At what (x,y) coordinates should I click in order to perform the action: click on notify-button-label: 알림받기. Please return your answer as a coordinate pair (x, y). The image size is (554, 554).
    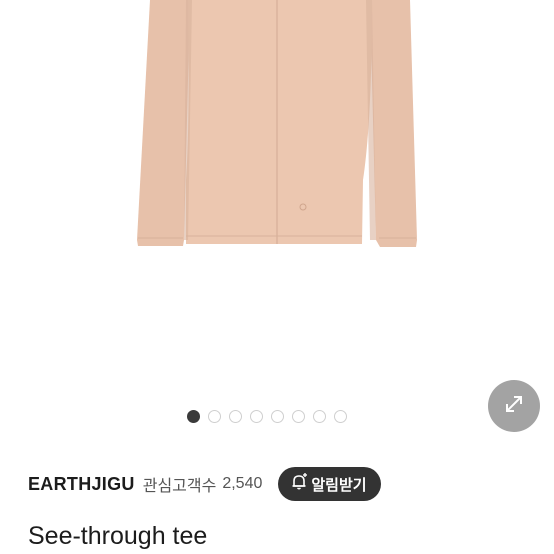
    Looking at the image, I should click on (339, 485).